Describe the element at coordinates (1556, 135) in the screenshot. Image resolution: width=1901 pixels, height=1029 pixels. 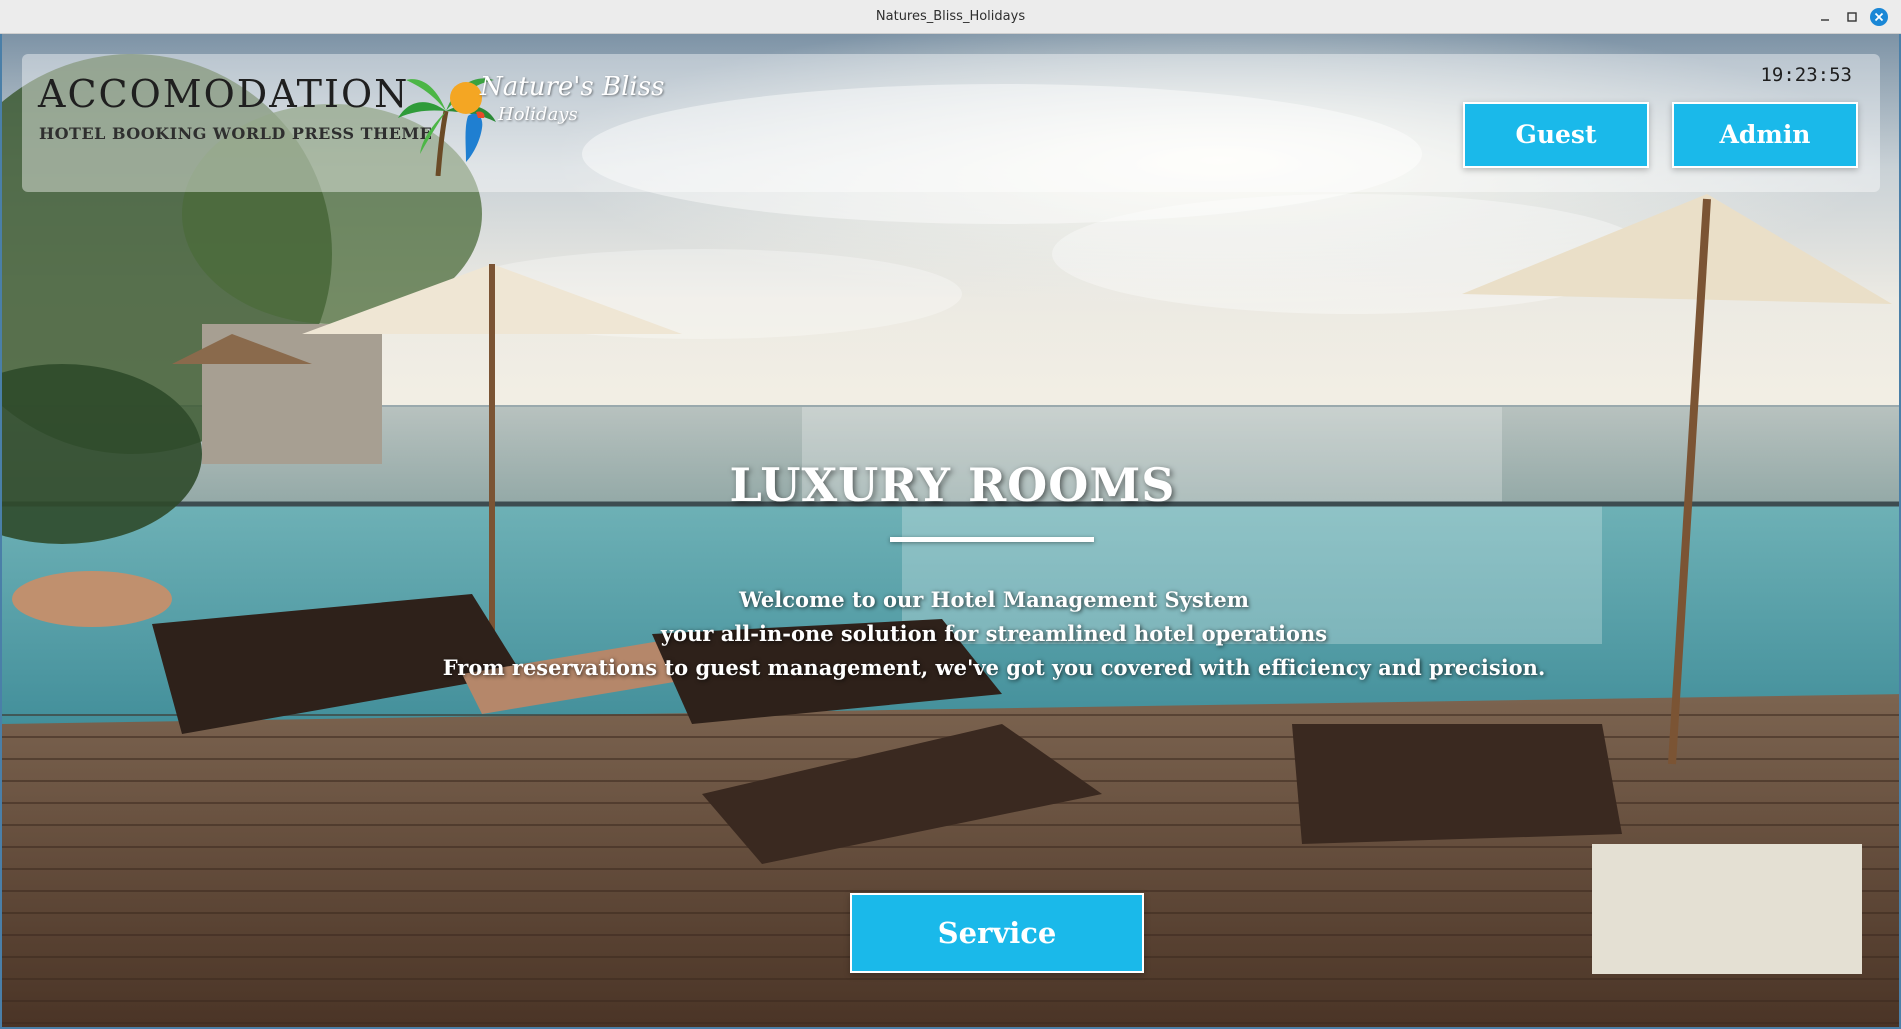
I see `guest-button: Guest` at that location.